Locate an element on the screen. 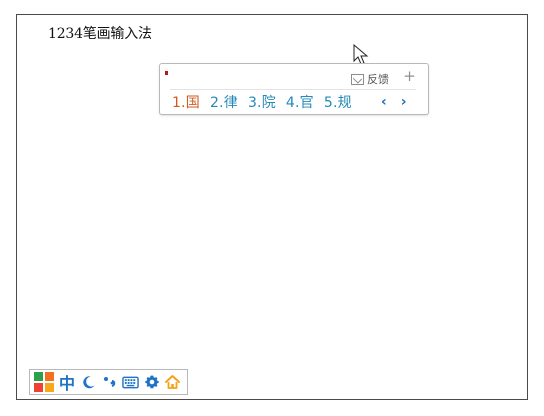 The image size is (544, 416). home-icon is located at coordinates (172, 382).